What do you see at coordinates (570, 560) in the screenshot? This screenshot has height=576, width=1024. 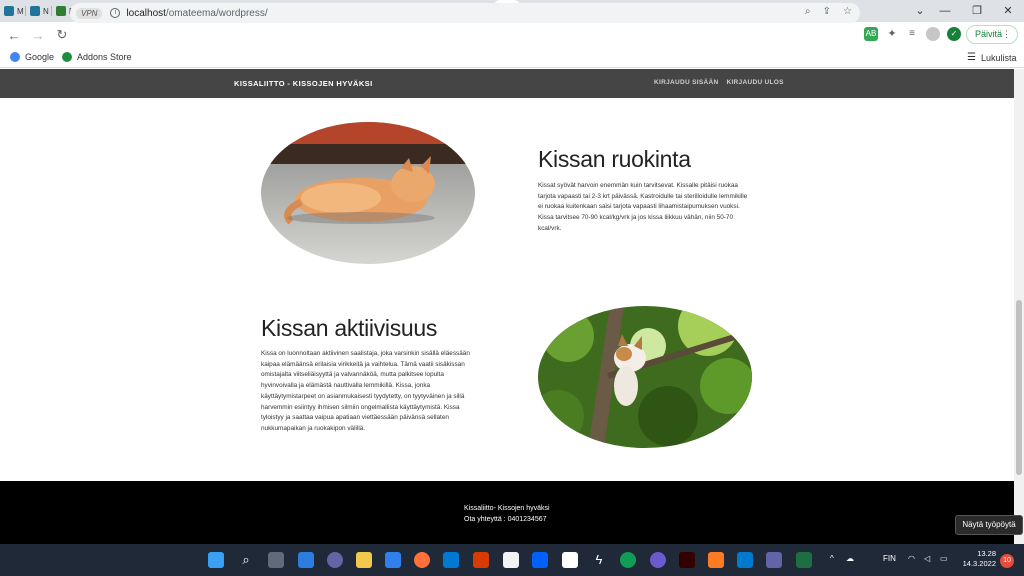 I see `security-icon` at bounding box center [570, 560].